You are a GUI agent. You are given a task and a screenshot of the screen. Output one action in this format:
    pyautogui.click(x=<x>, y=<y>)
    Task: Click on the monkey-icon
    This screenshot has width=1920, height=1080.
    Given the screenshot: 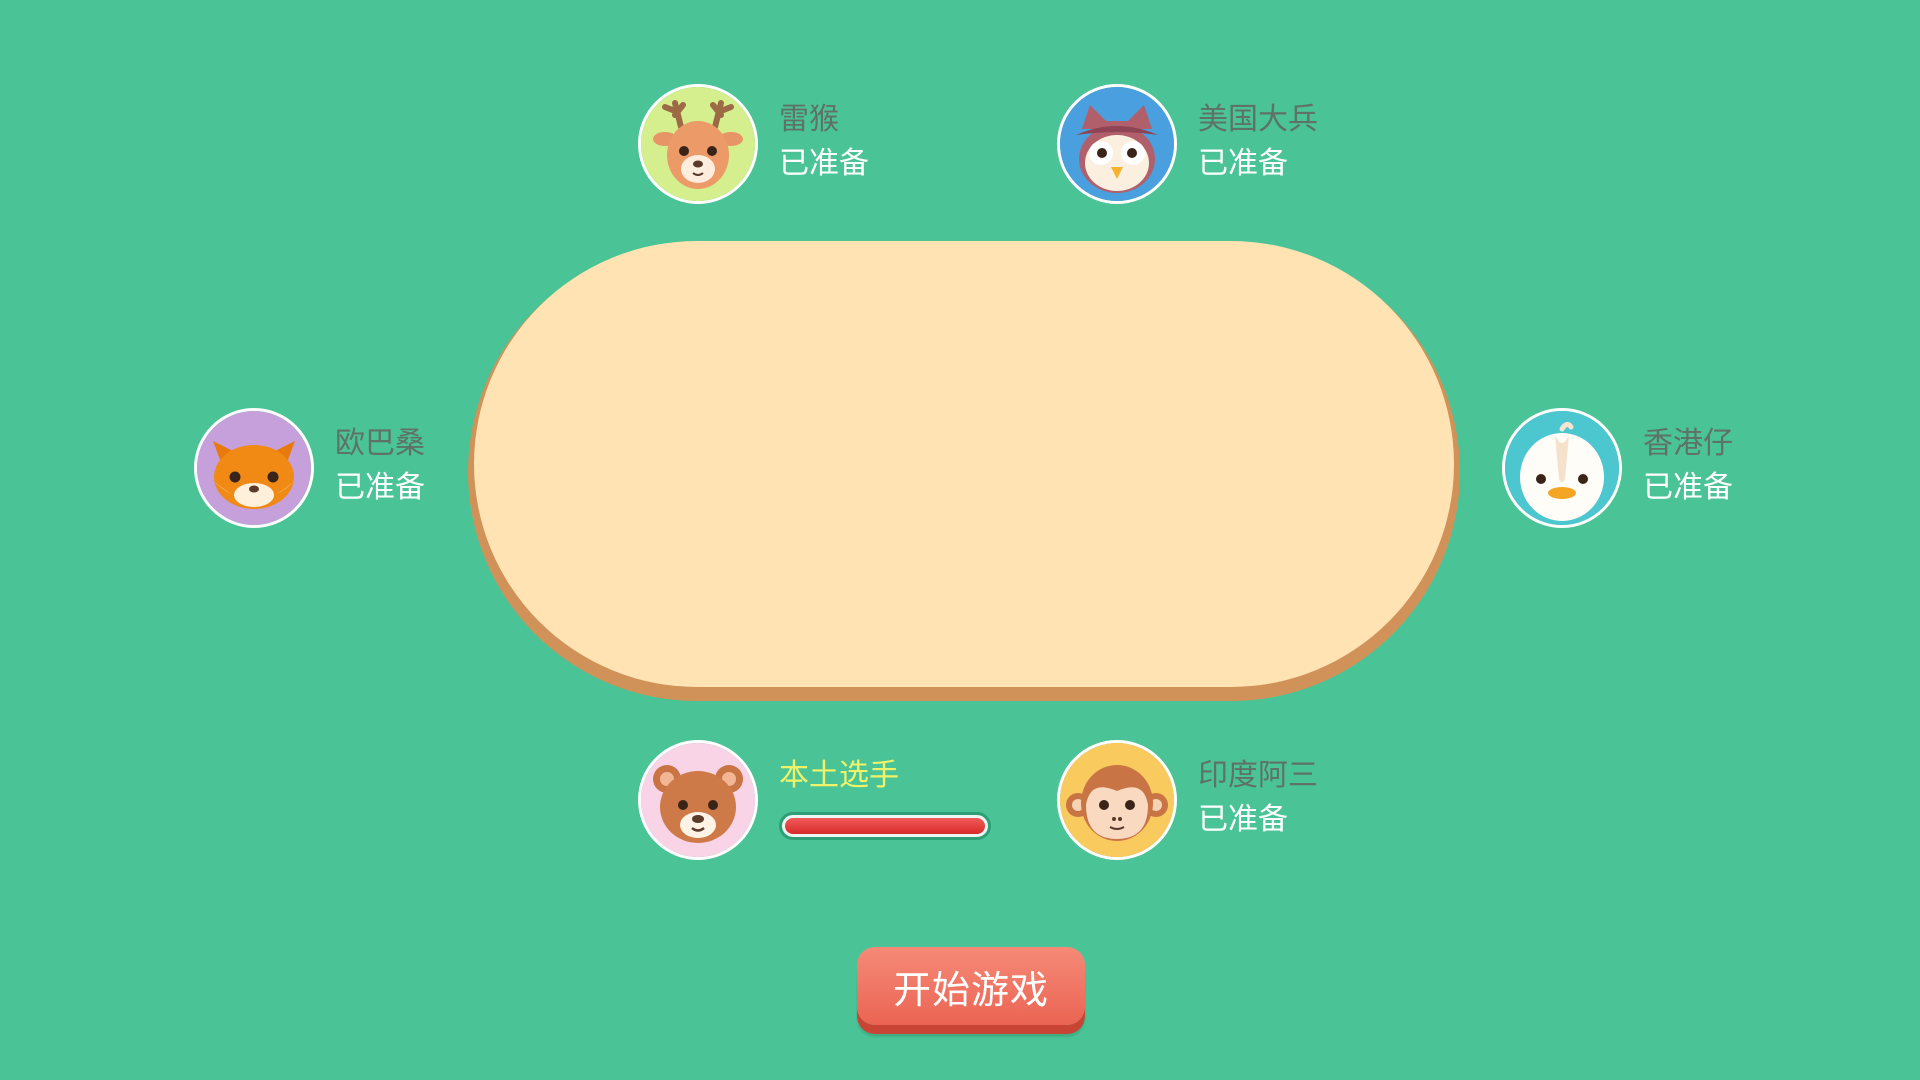 What is the action you would take?
    pyautogui.click(x=1117, y=800)
    